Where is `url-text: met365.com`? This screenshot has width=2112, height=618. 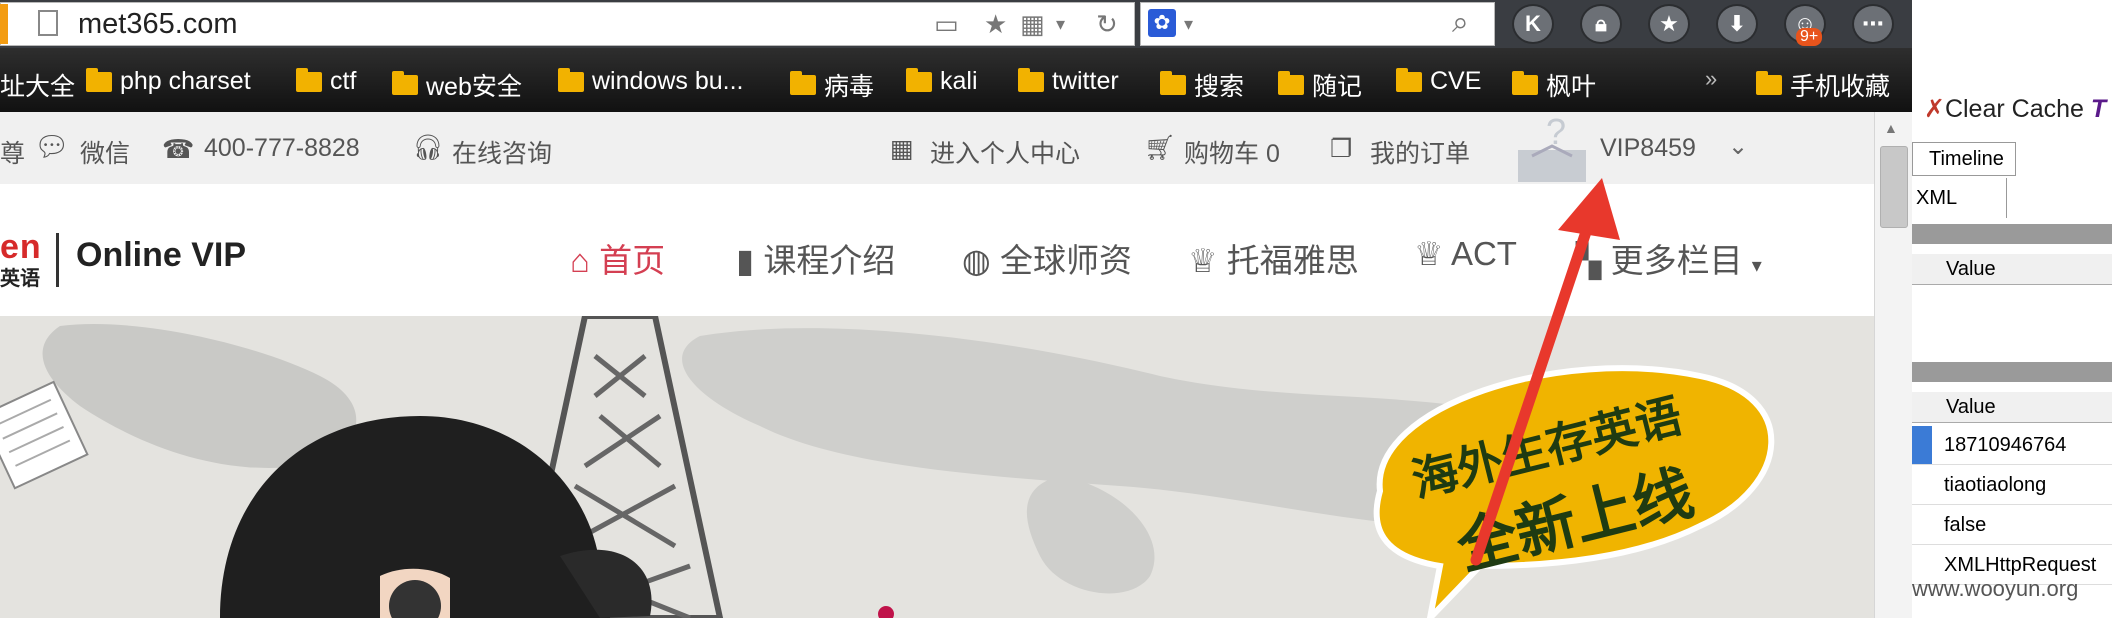 url-text: met365.com is located at coordinates (158, 24).